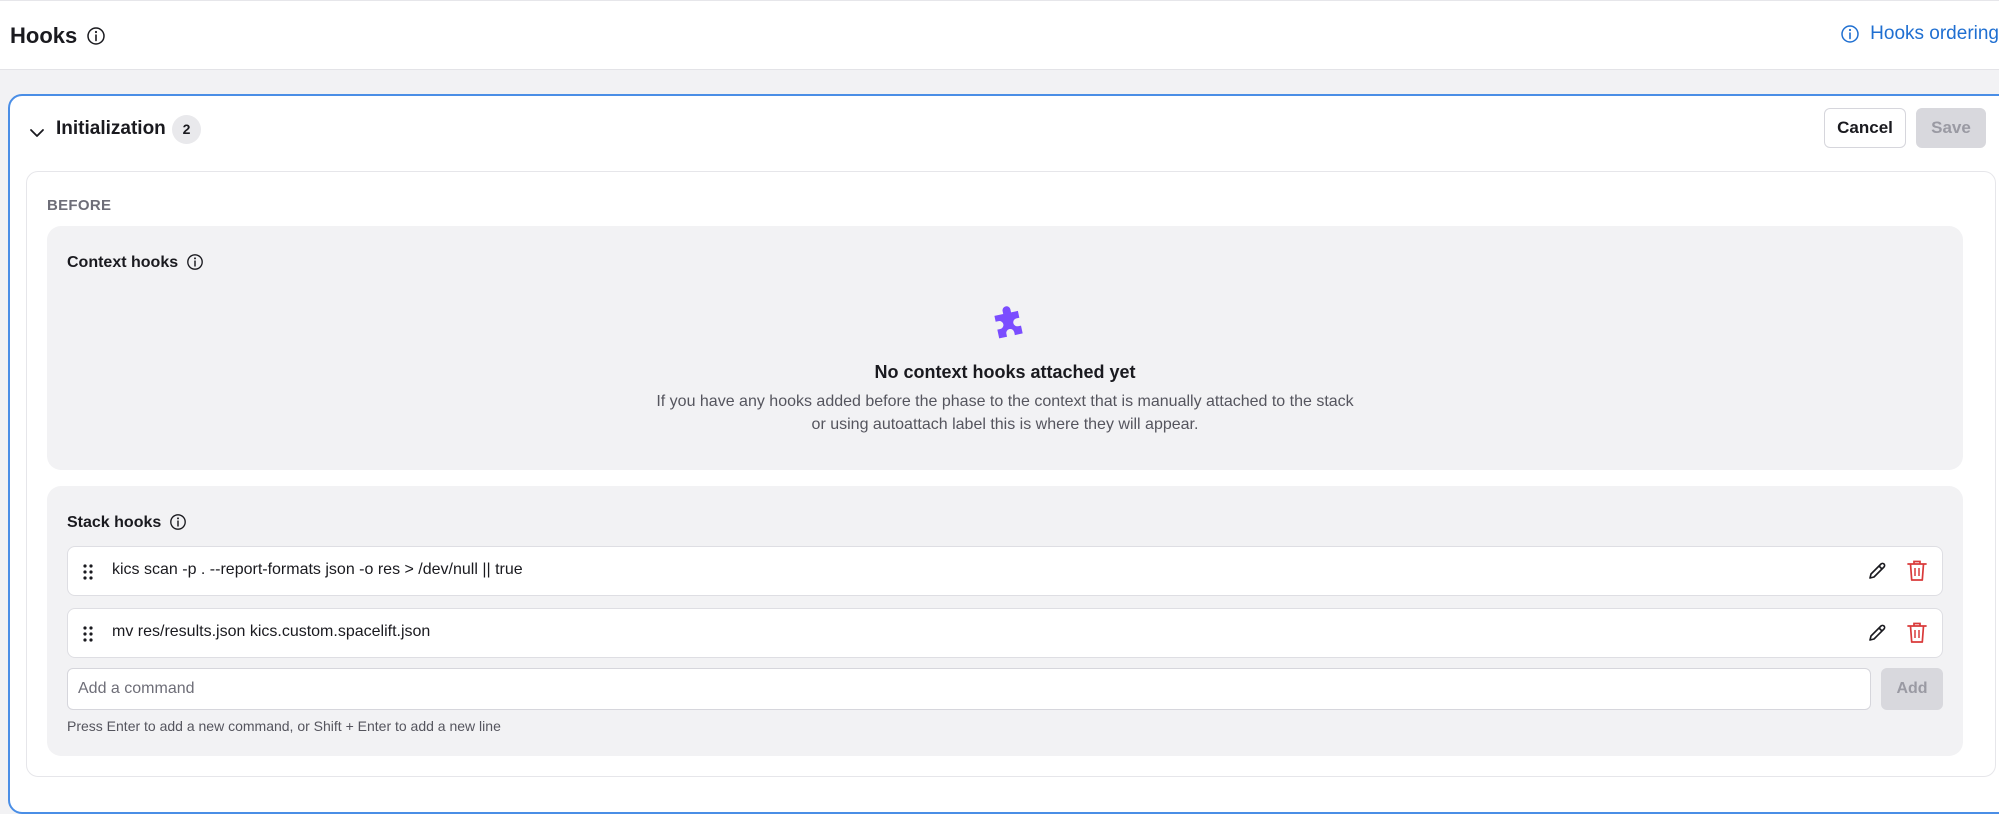 This screenshot has width=1999, height=814. Describe the element at coordinates (186, 129) in the screenshot. I see `hook-count-badge: 2` at that location.